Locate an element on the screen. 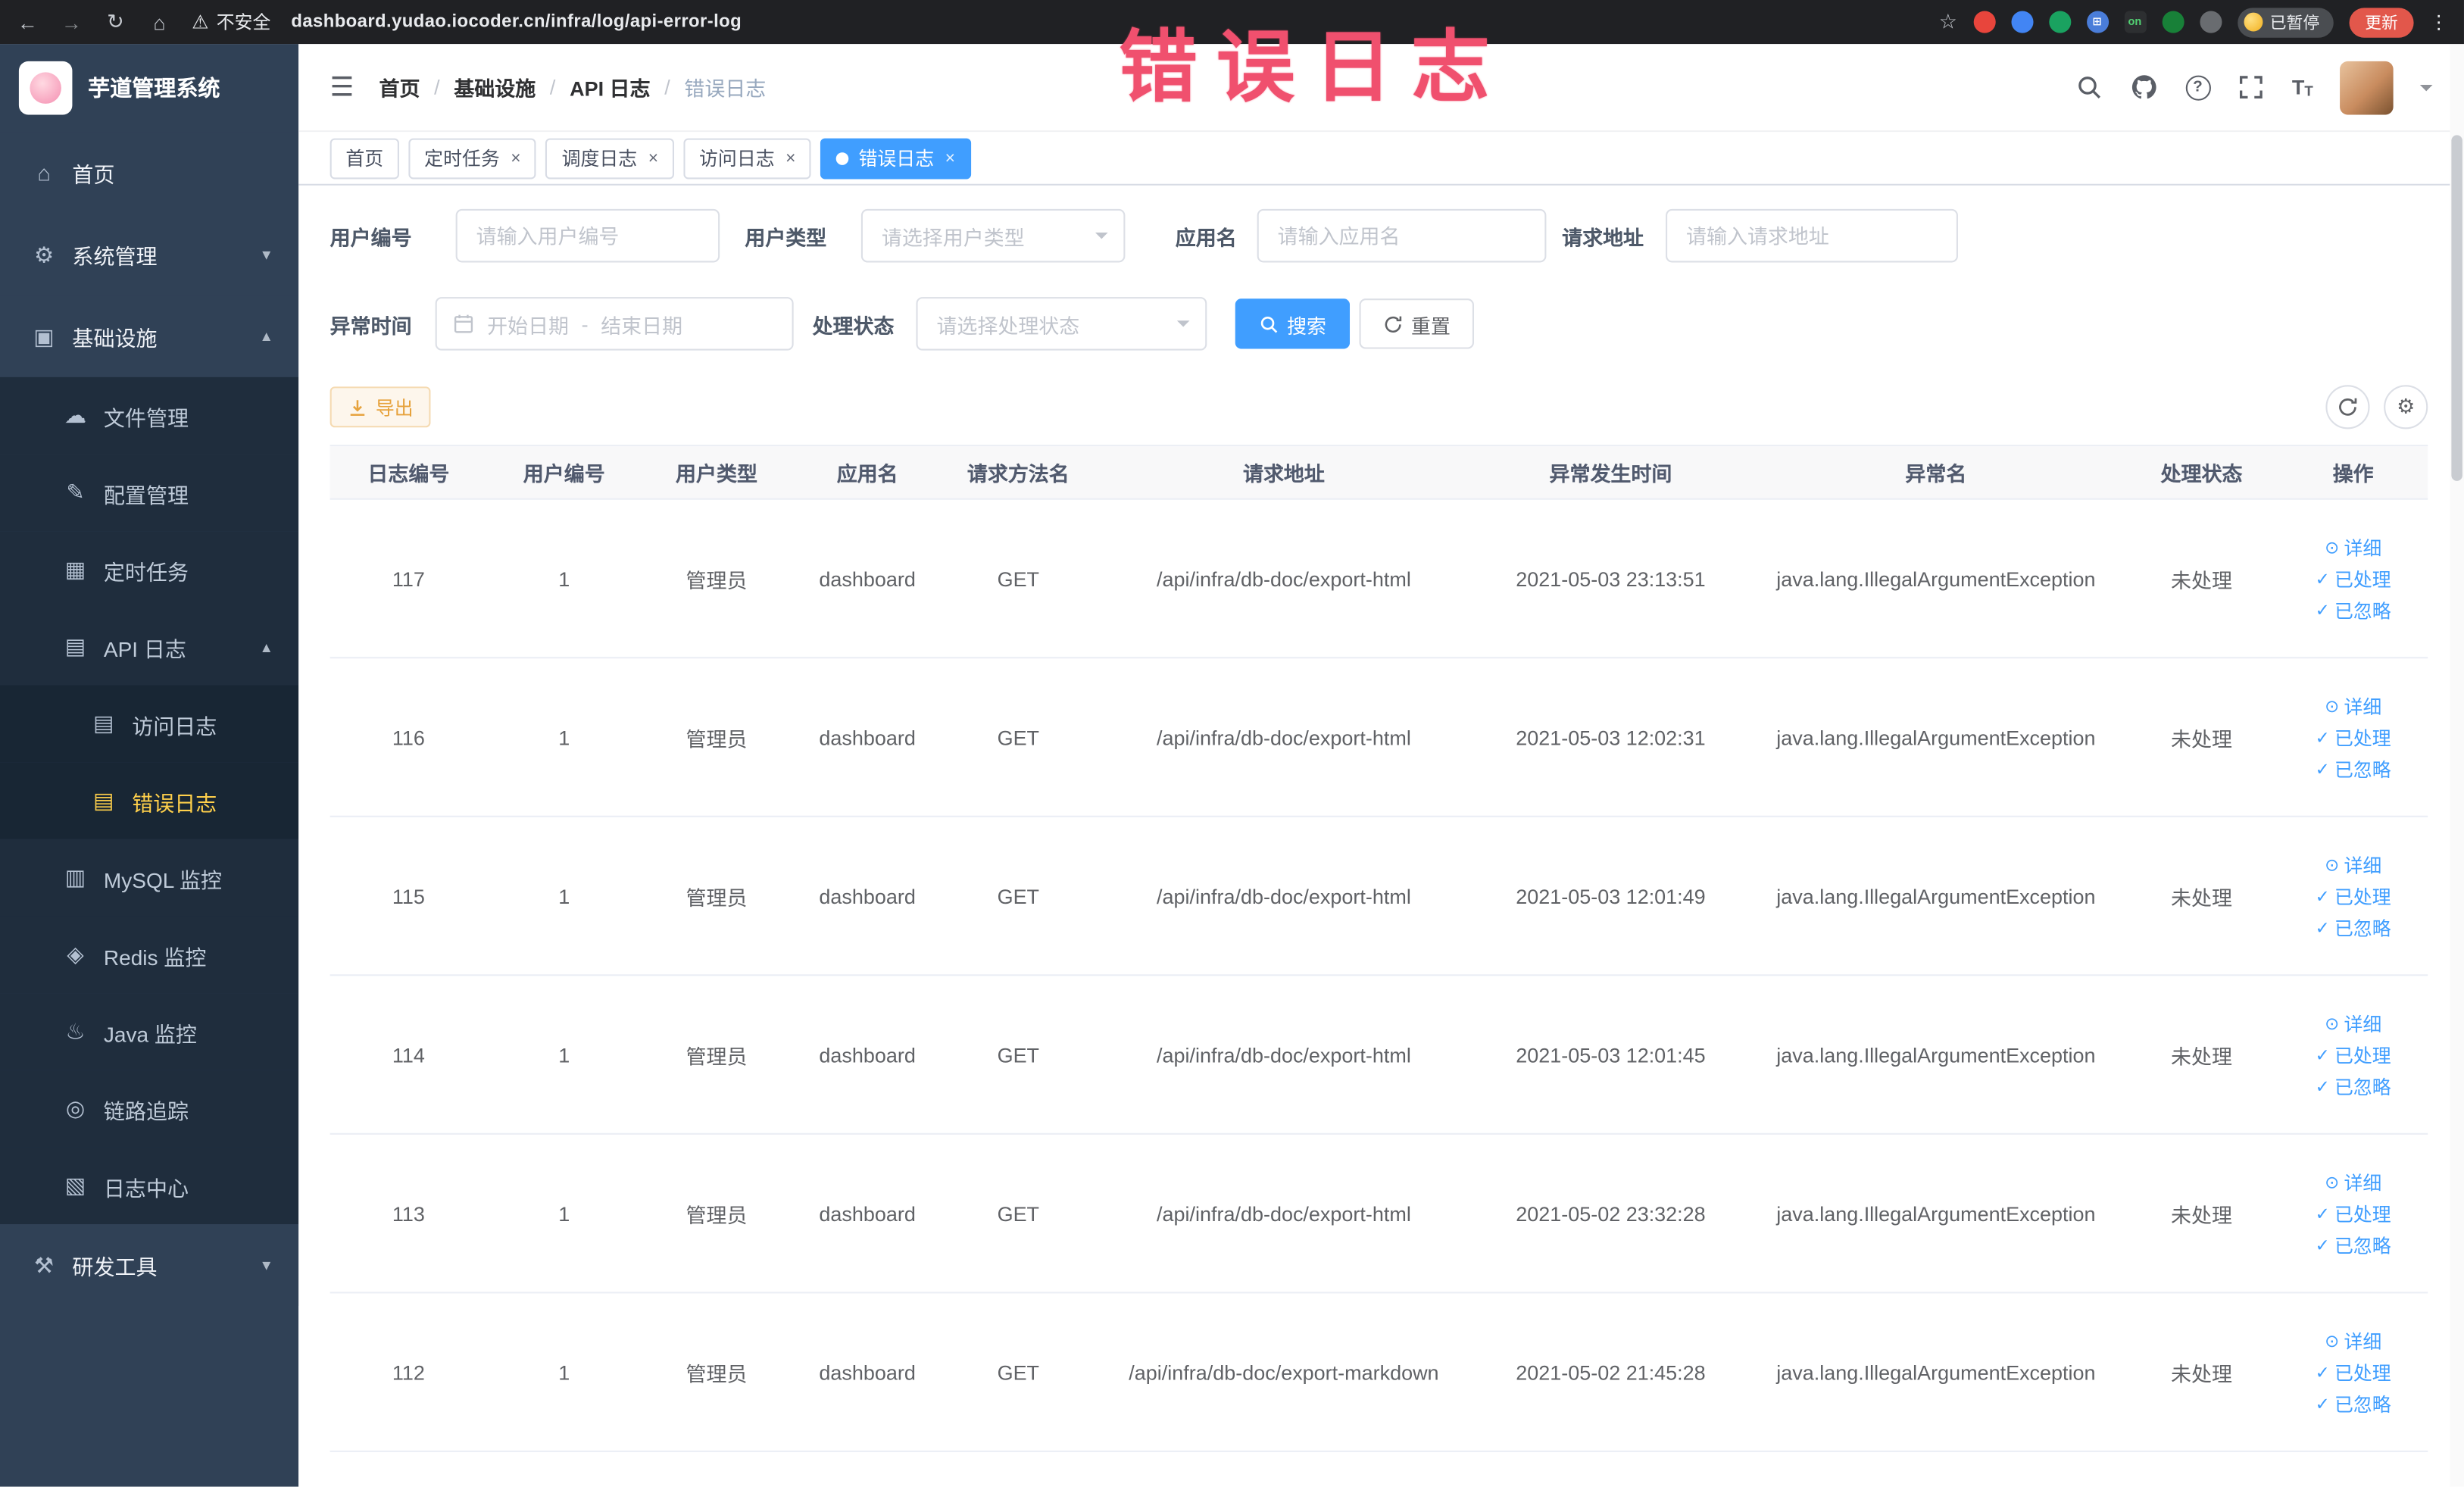 This screenshot has width=2464, height=1487. app-name-label: 应用名 is located at coordinates (1206, 237).